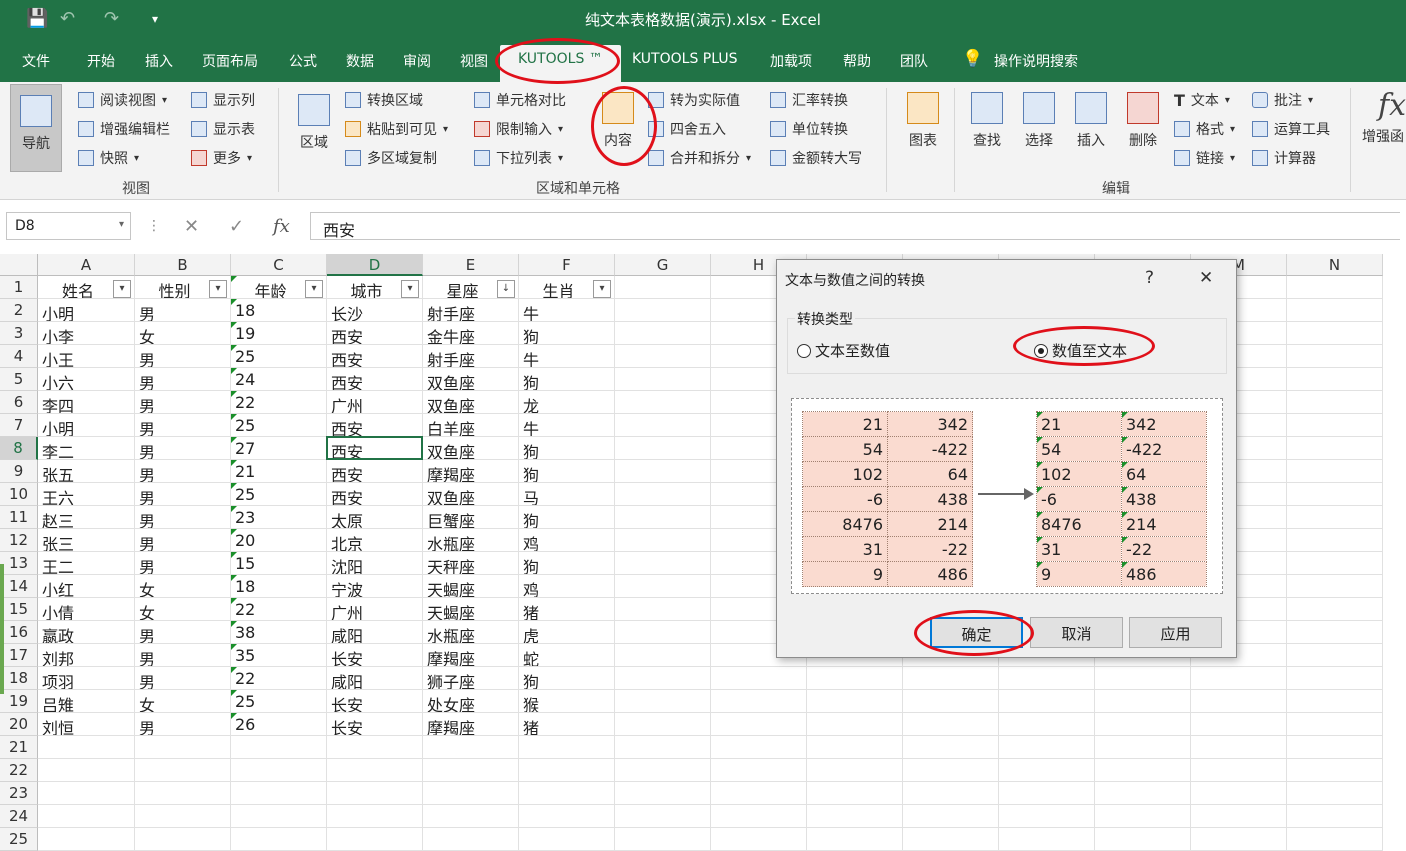 This screenshot has width=1406, height=851. Describe the element at coordinates (1204, 158) in the screenshot. I see `link-button: 链接 ▾` at that location.